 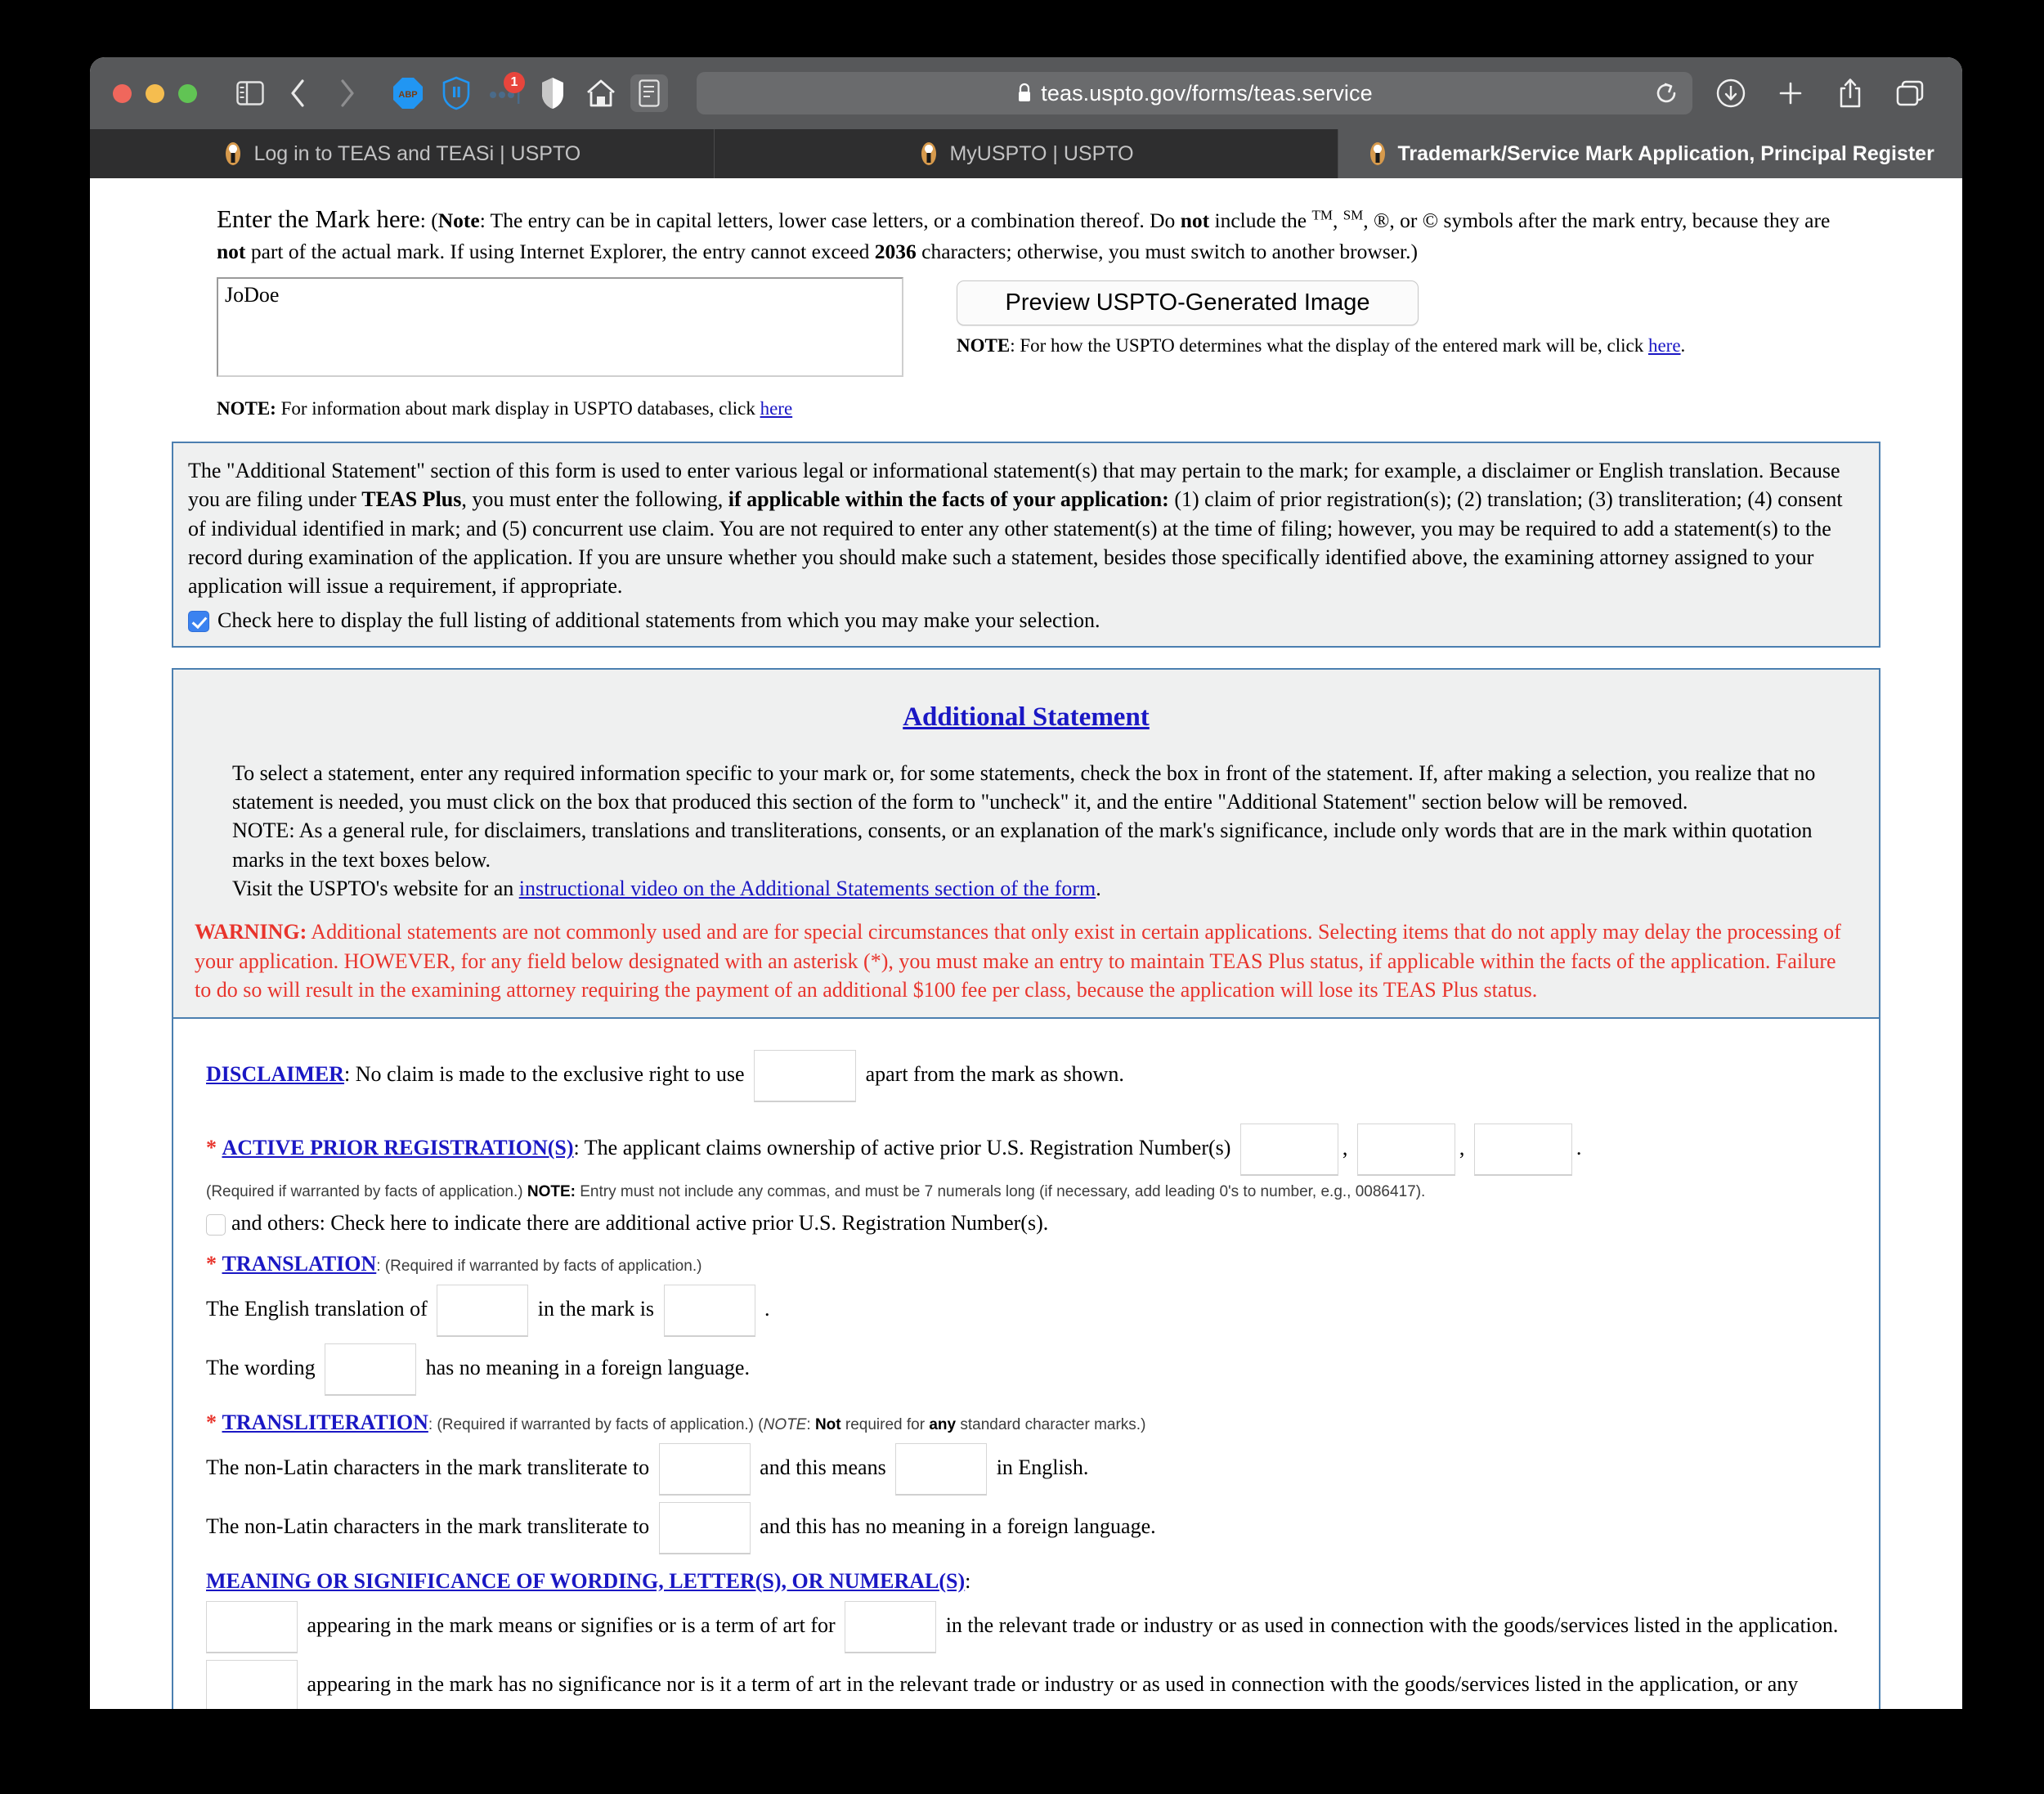 I want to click on tab-myuspto: MyUSPTO | USPTO, so click(x=1027, y=153).